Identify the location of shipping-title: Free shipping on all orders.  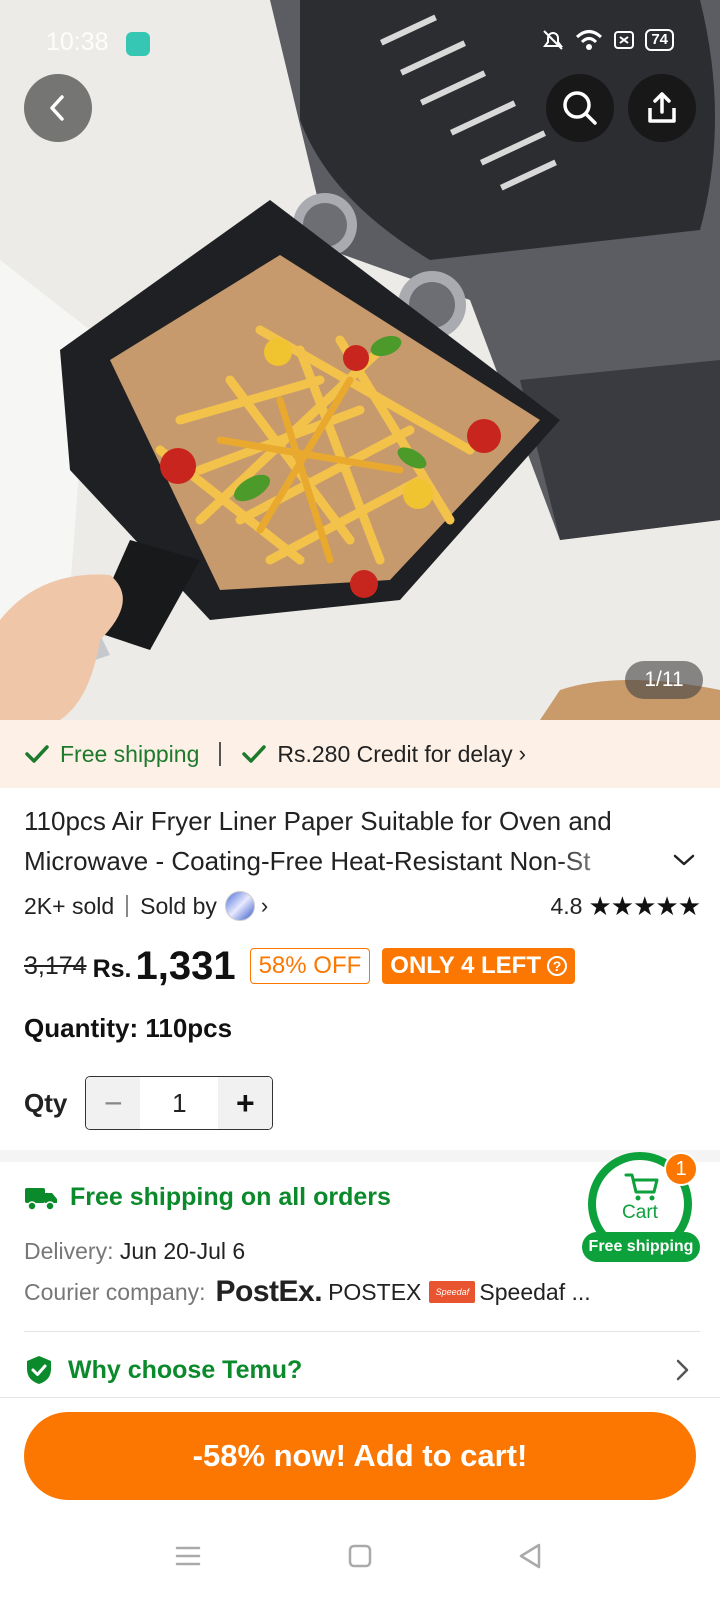
(207, 1197).